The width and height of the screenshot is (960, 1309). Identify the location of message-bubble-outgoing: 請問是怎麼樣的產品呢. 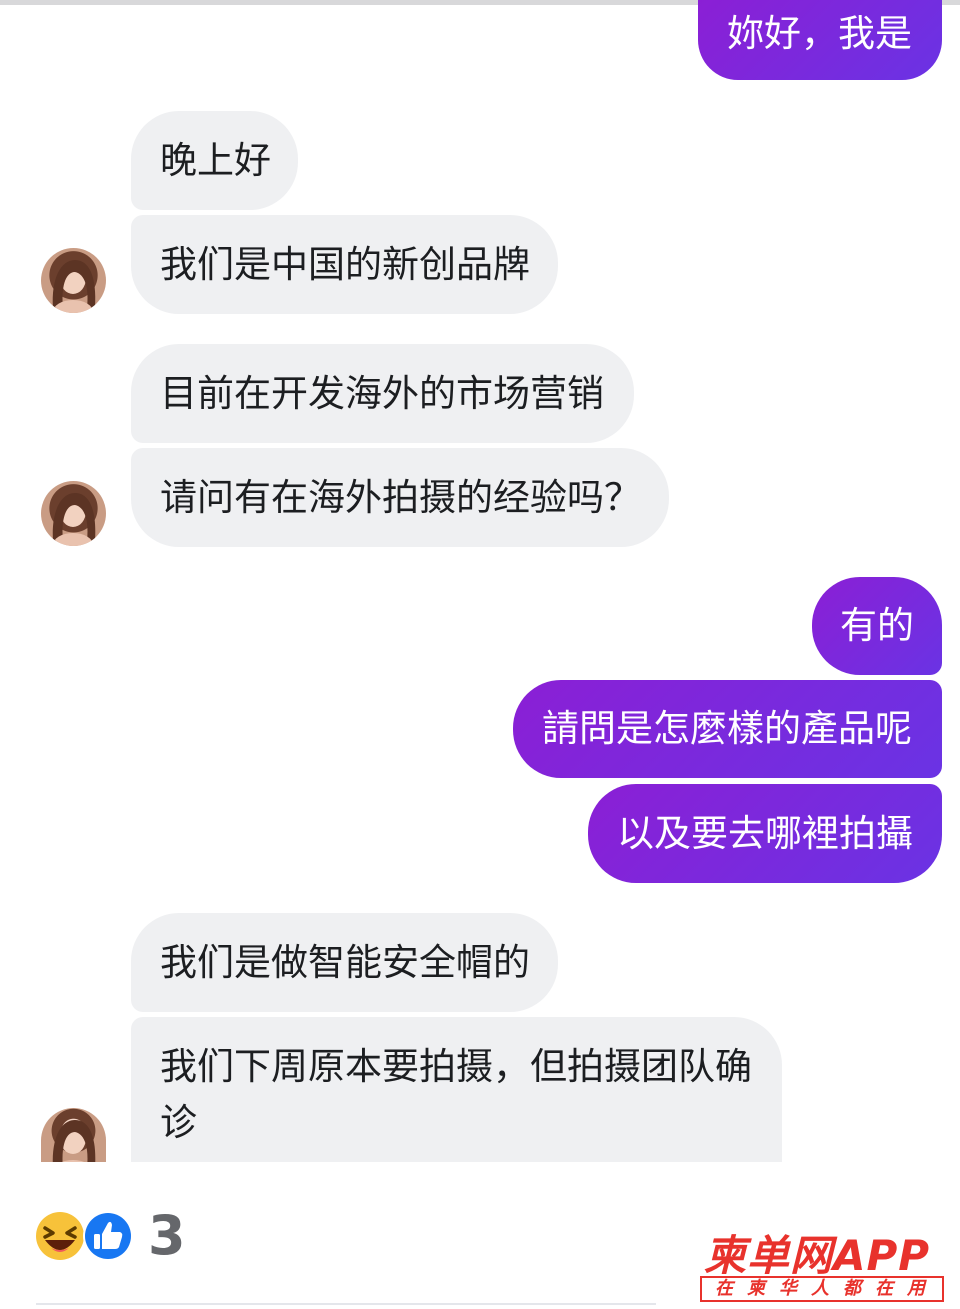
(727, 729).